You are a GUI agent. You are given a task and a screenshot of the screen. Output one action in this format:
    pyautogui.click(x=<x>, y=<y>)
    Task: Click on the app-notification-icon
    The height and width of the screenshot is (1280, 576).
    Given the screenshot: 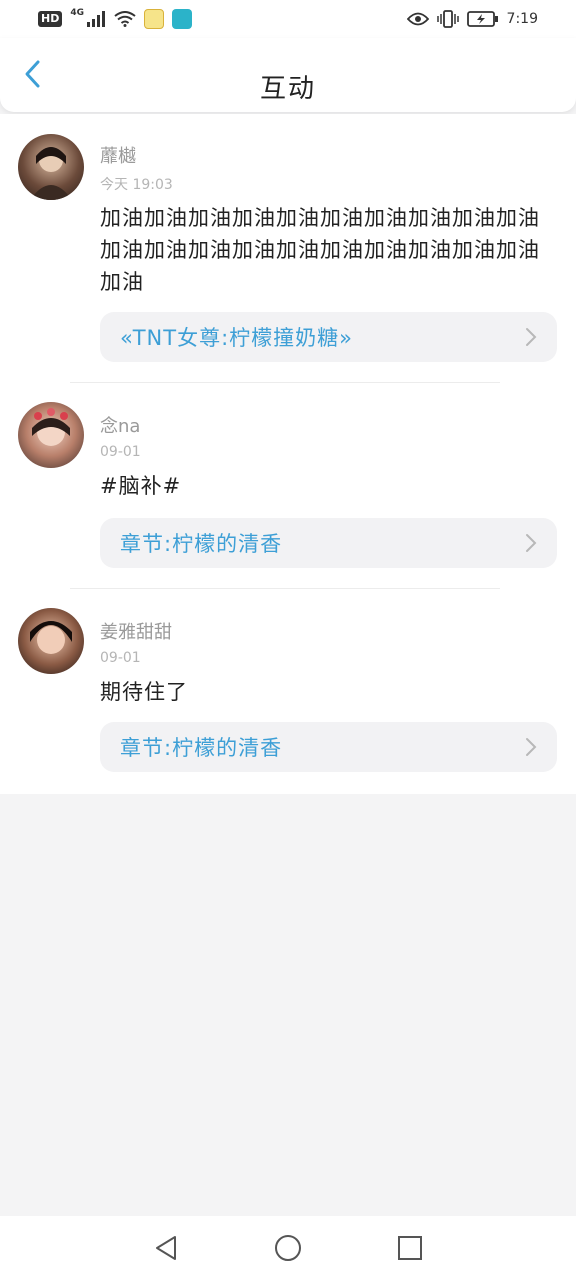 What is the action you would take?
    pyautogui.click(x=154, y=19)
    